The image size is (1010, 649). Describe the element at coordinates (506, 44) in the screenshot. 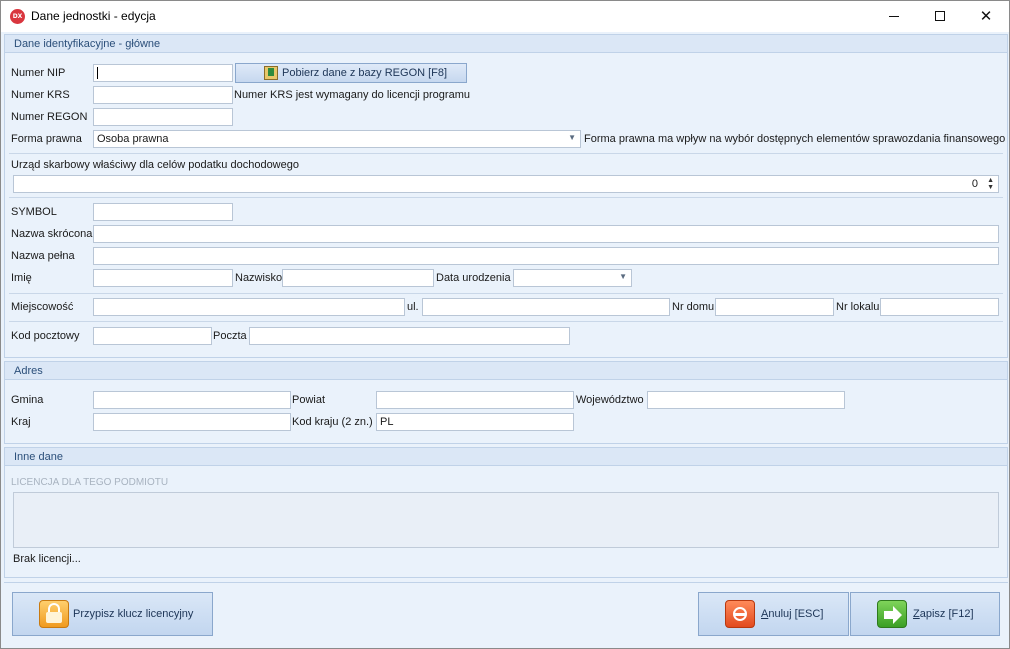

I see `group-main-header: Dane identyfikacyjne - główne` at that location.